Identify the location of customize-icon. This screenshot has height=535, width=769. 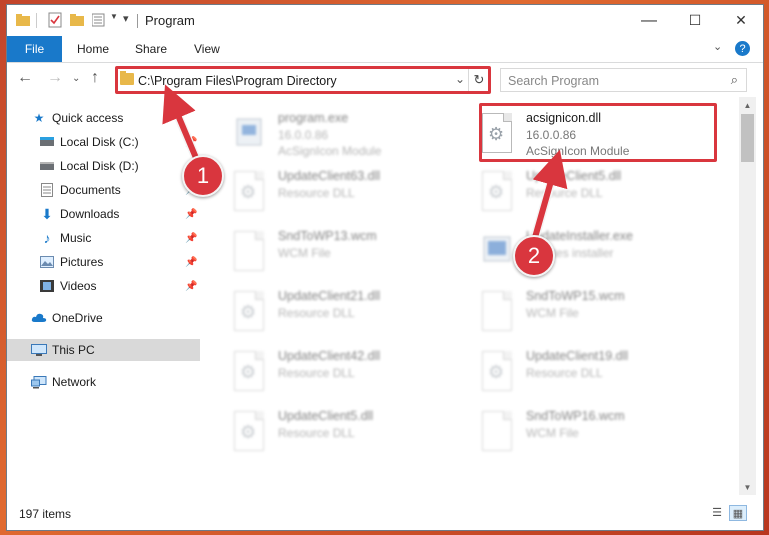
(100, 20).